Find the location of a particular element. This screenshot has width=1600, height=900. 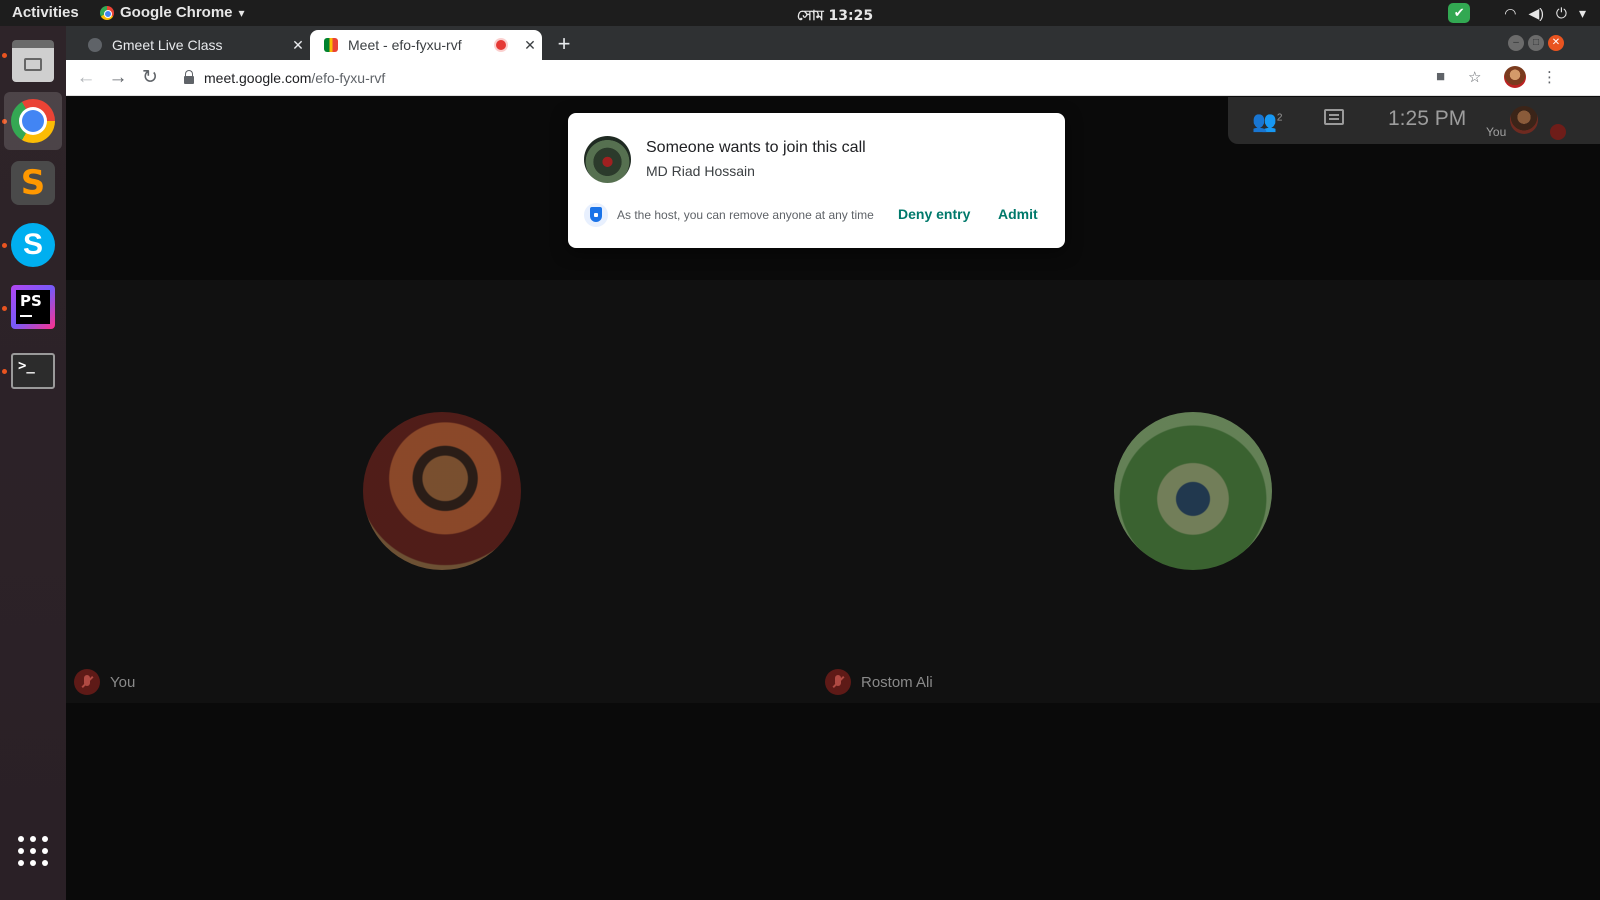

dock-phpstorm: PS is located at coordinates (33, 307).